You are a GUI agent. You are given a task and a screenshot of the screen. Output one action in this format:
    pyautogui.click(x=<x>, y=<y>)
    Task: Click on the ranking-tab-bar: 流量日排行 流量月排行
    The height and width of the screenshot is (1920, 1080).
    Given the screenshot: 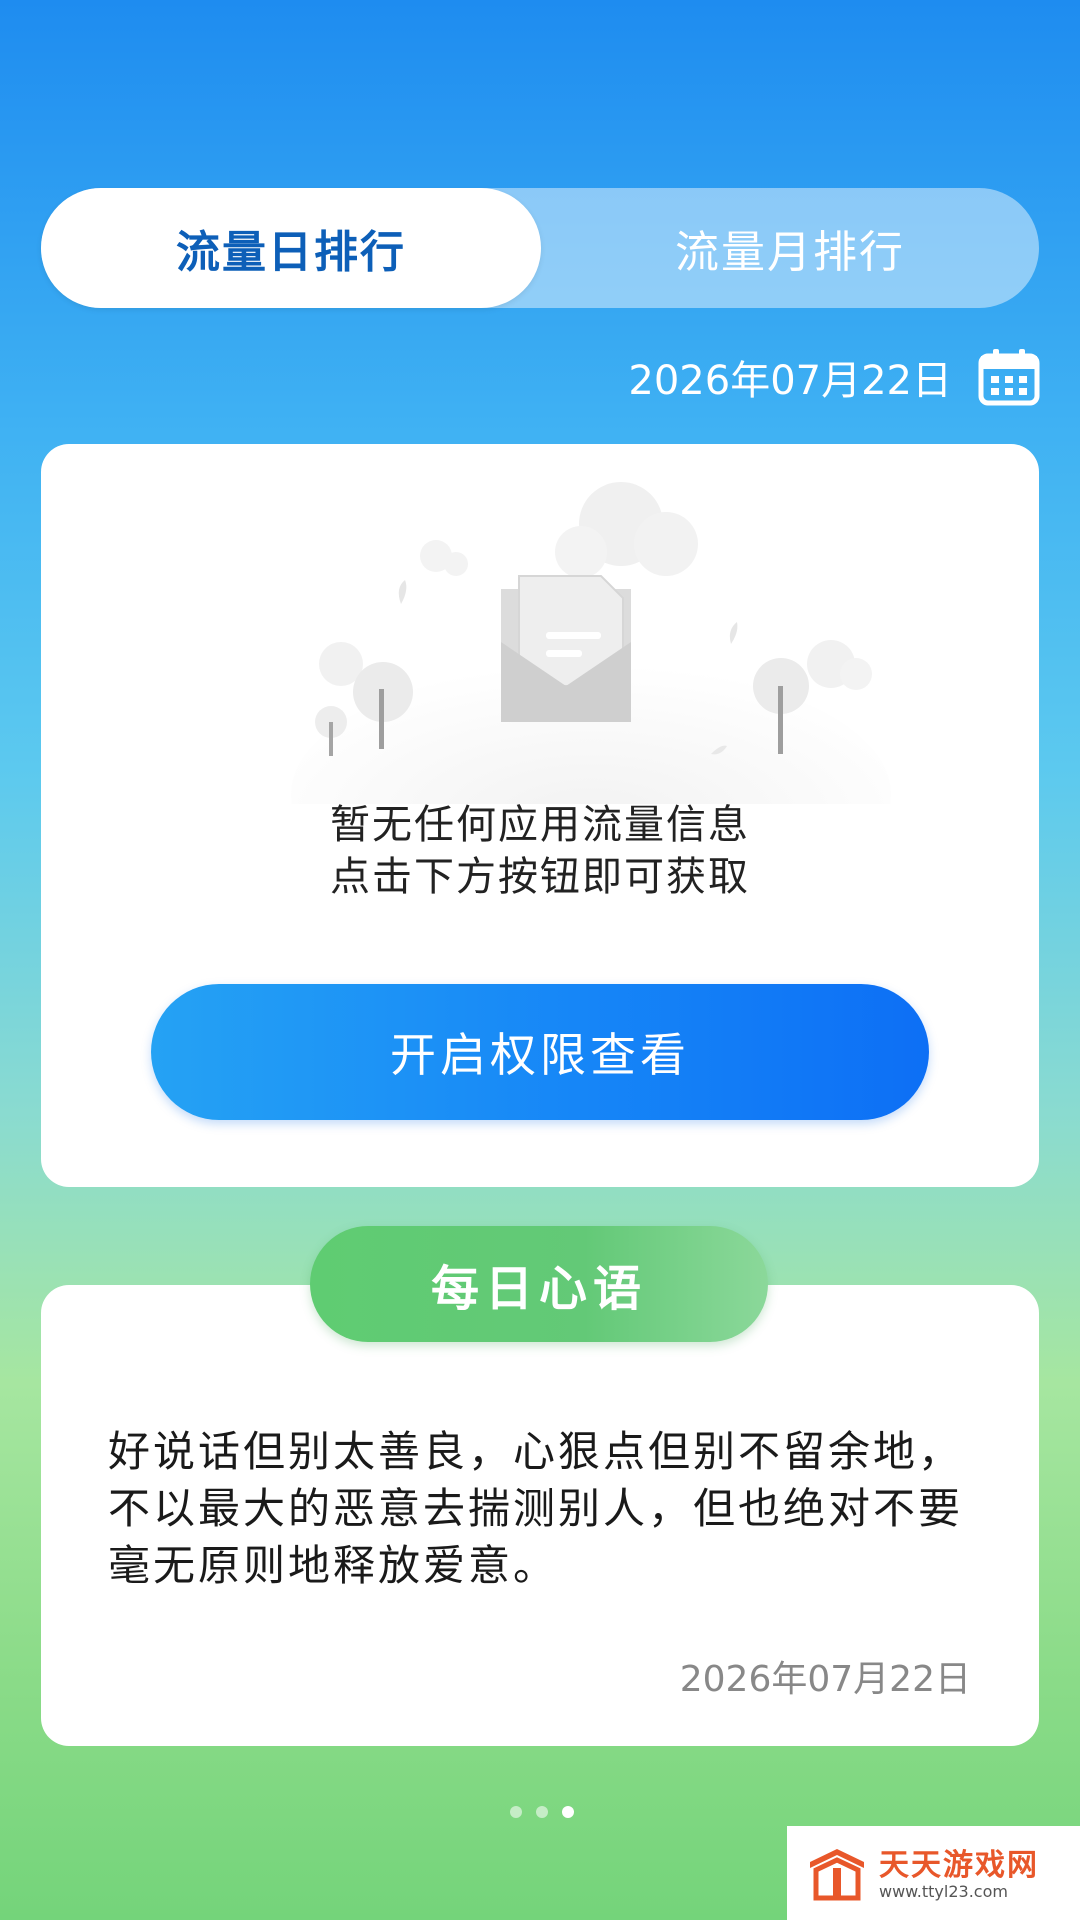 What is the action you would take?
    pyautogui.click(x=540, y=248)
    